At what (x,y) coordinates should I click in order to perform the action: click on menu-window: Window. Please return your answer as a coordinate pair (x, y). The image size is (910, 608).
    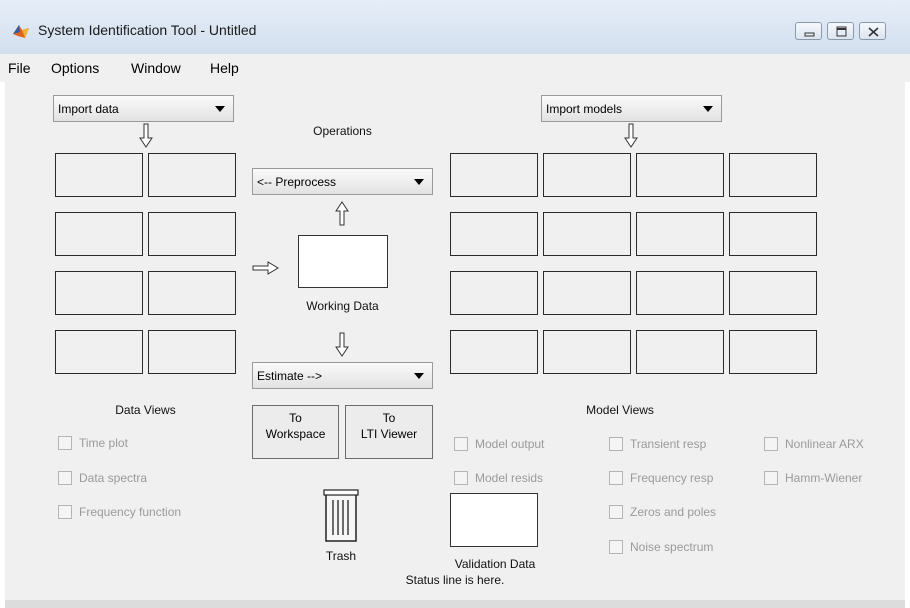
    Looking at the image, I should click on (156, 68).